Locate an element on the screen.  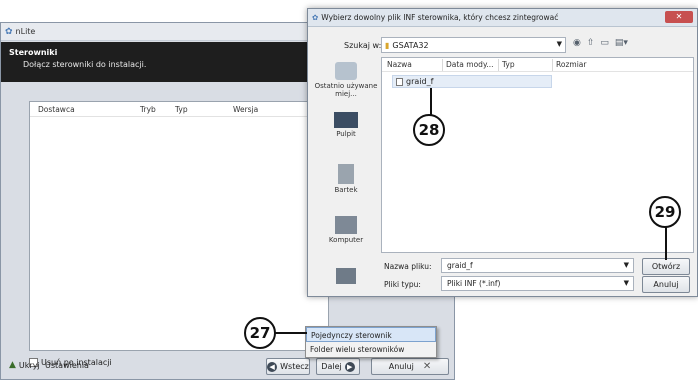
back-button: ◀ Wstecz is located at coordinates (288, 366).